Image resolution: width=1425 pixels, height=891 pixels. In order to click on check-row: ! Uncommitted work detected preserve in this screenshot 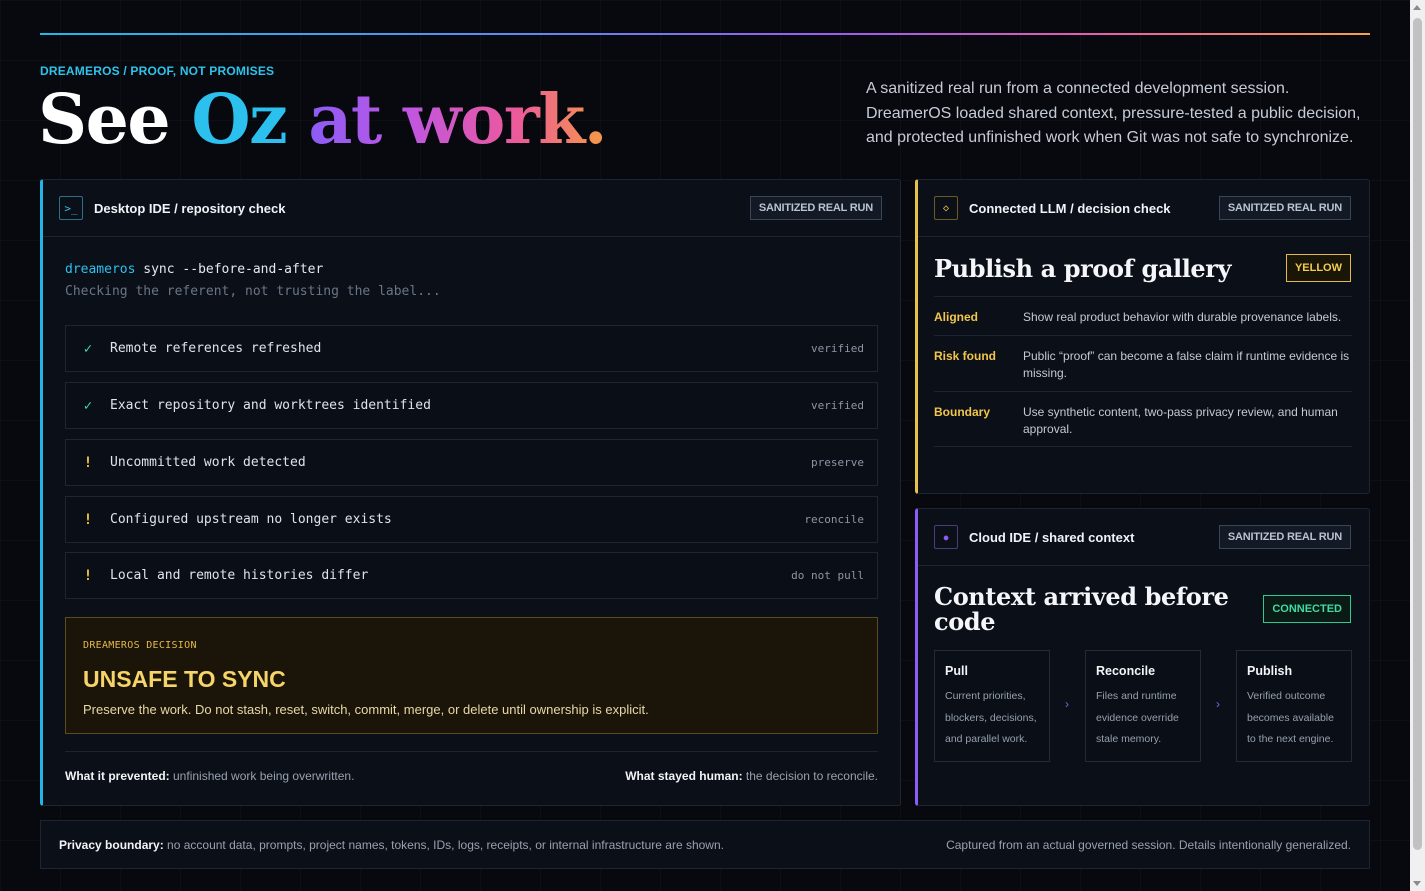, I will do `click(471, 462)`.